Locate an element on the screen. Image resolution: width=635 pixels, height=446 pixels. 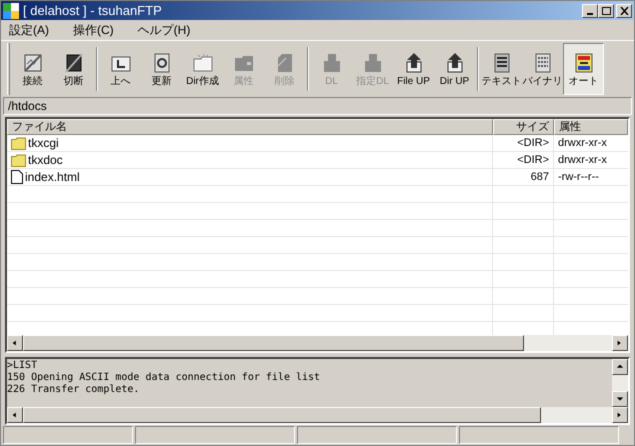
column-header: ファイル名 is located at coordinates (250, 127).